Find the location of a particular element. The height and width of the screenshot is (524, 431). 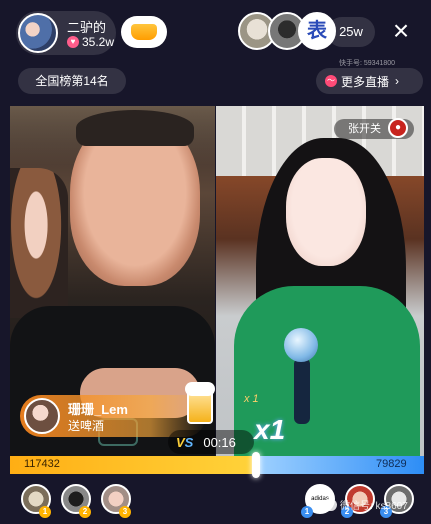

pk-timer: VS 00:16 is located at coordinates (211, 442).